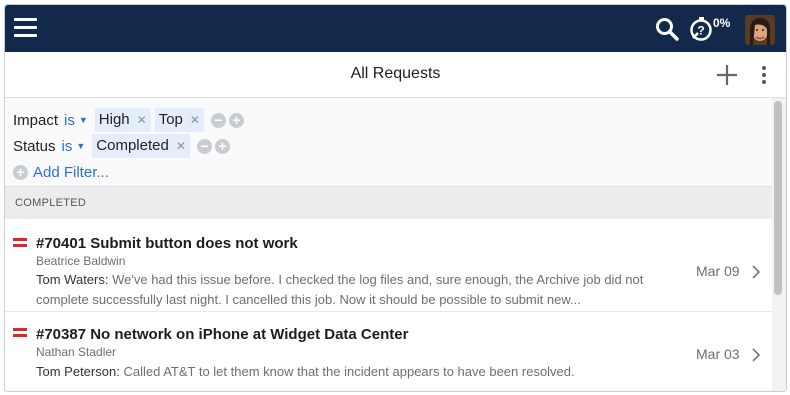  I want to click on section-label: COMPLETED, so click(51, 203).